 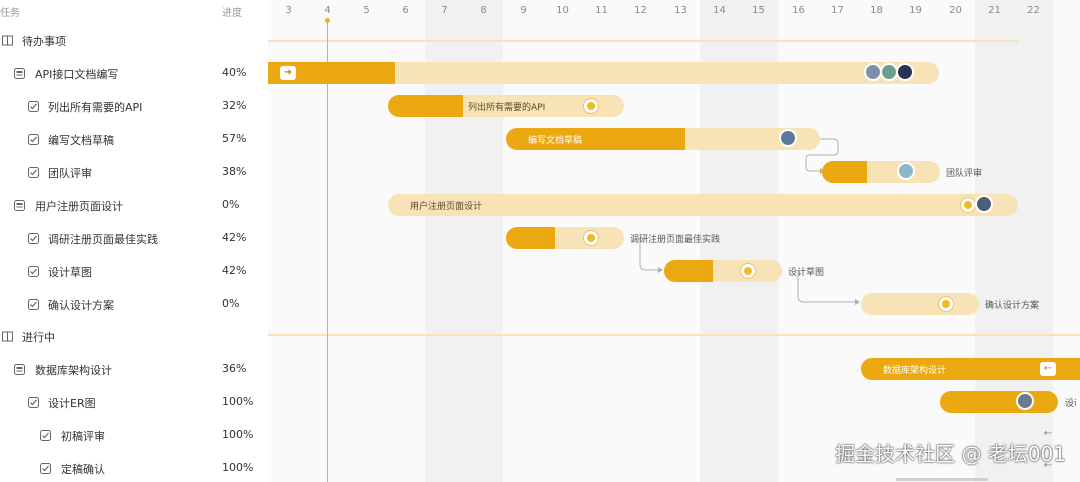 I want to click on task-name: 确认设计方案, so click(x=81, y=305).